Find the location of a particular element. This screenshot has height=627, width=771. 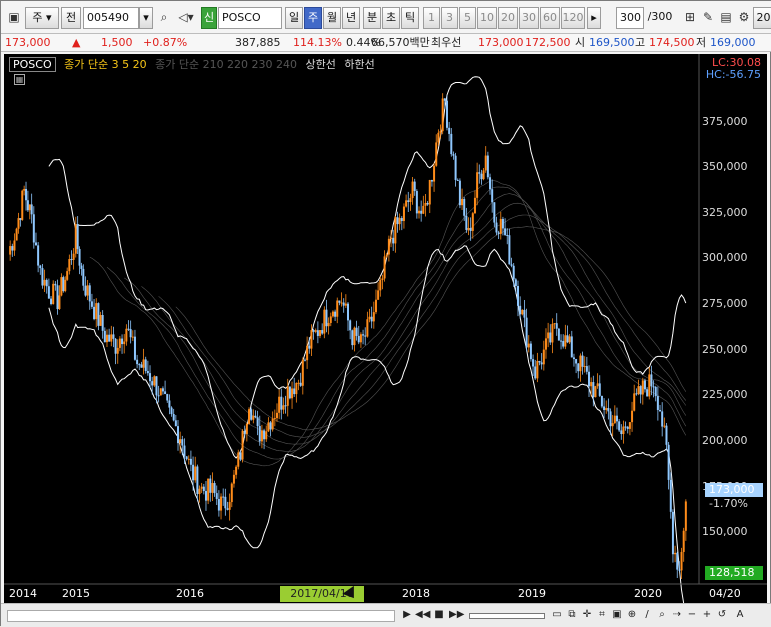

legend-ma-short: 종가 단순 3 5 20 is located at coordinates (105, 64).